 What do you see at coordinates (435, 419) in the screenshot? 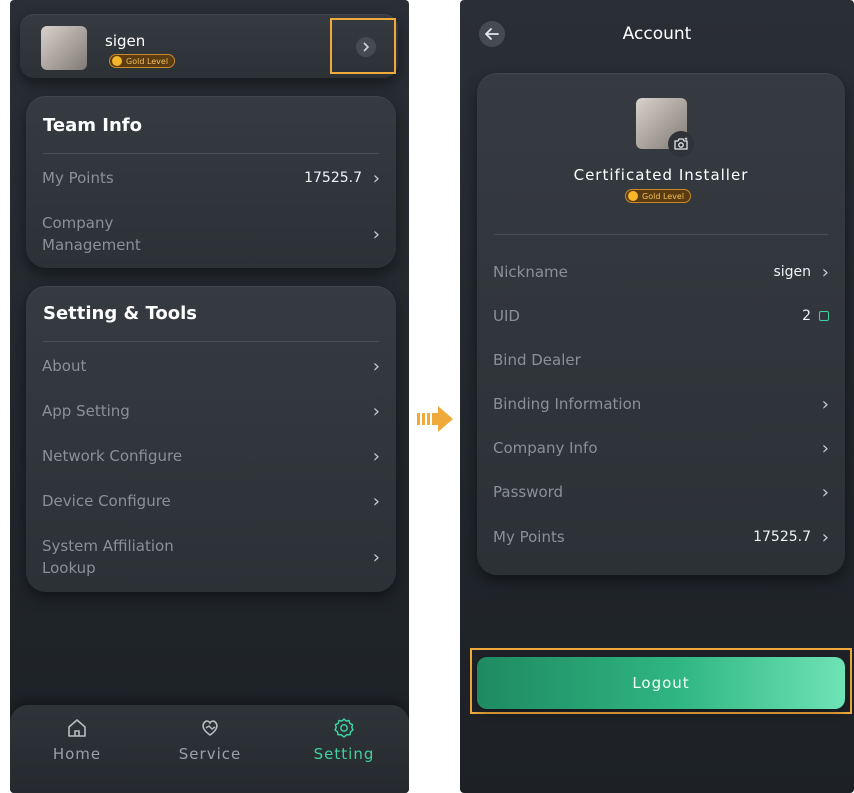
I see `transition-arrow-icon` at bounding box center [435, 419].